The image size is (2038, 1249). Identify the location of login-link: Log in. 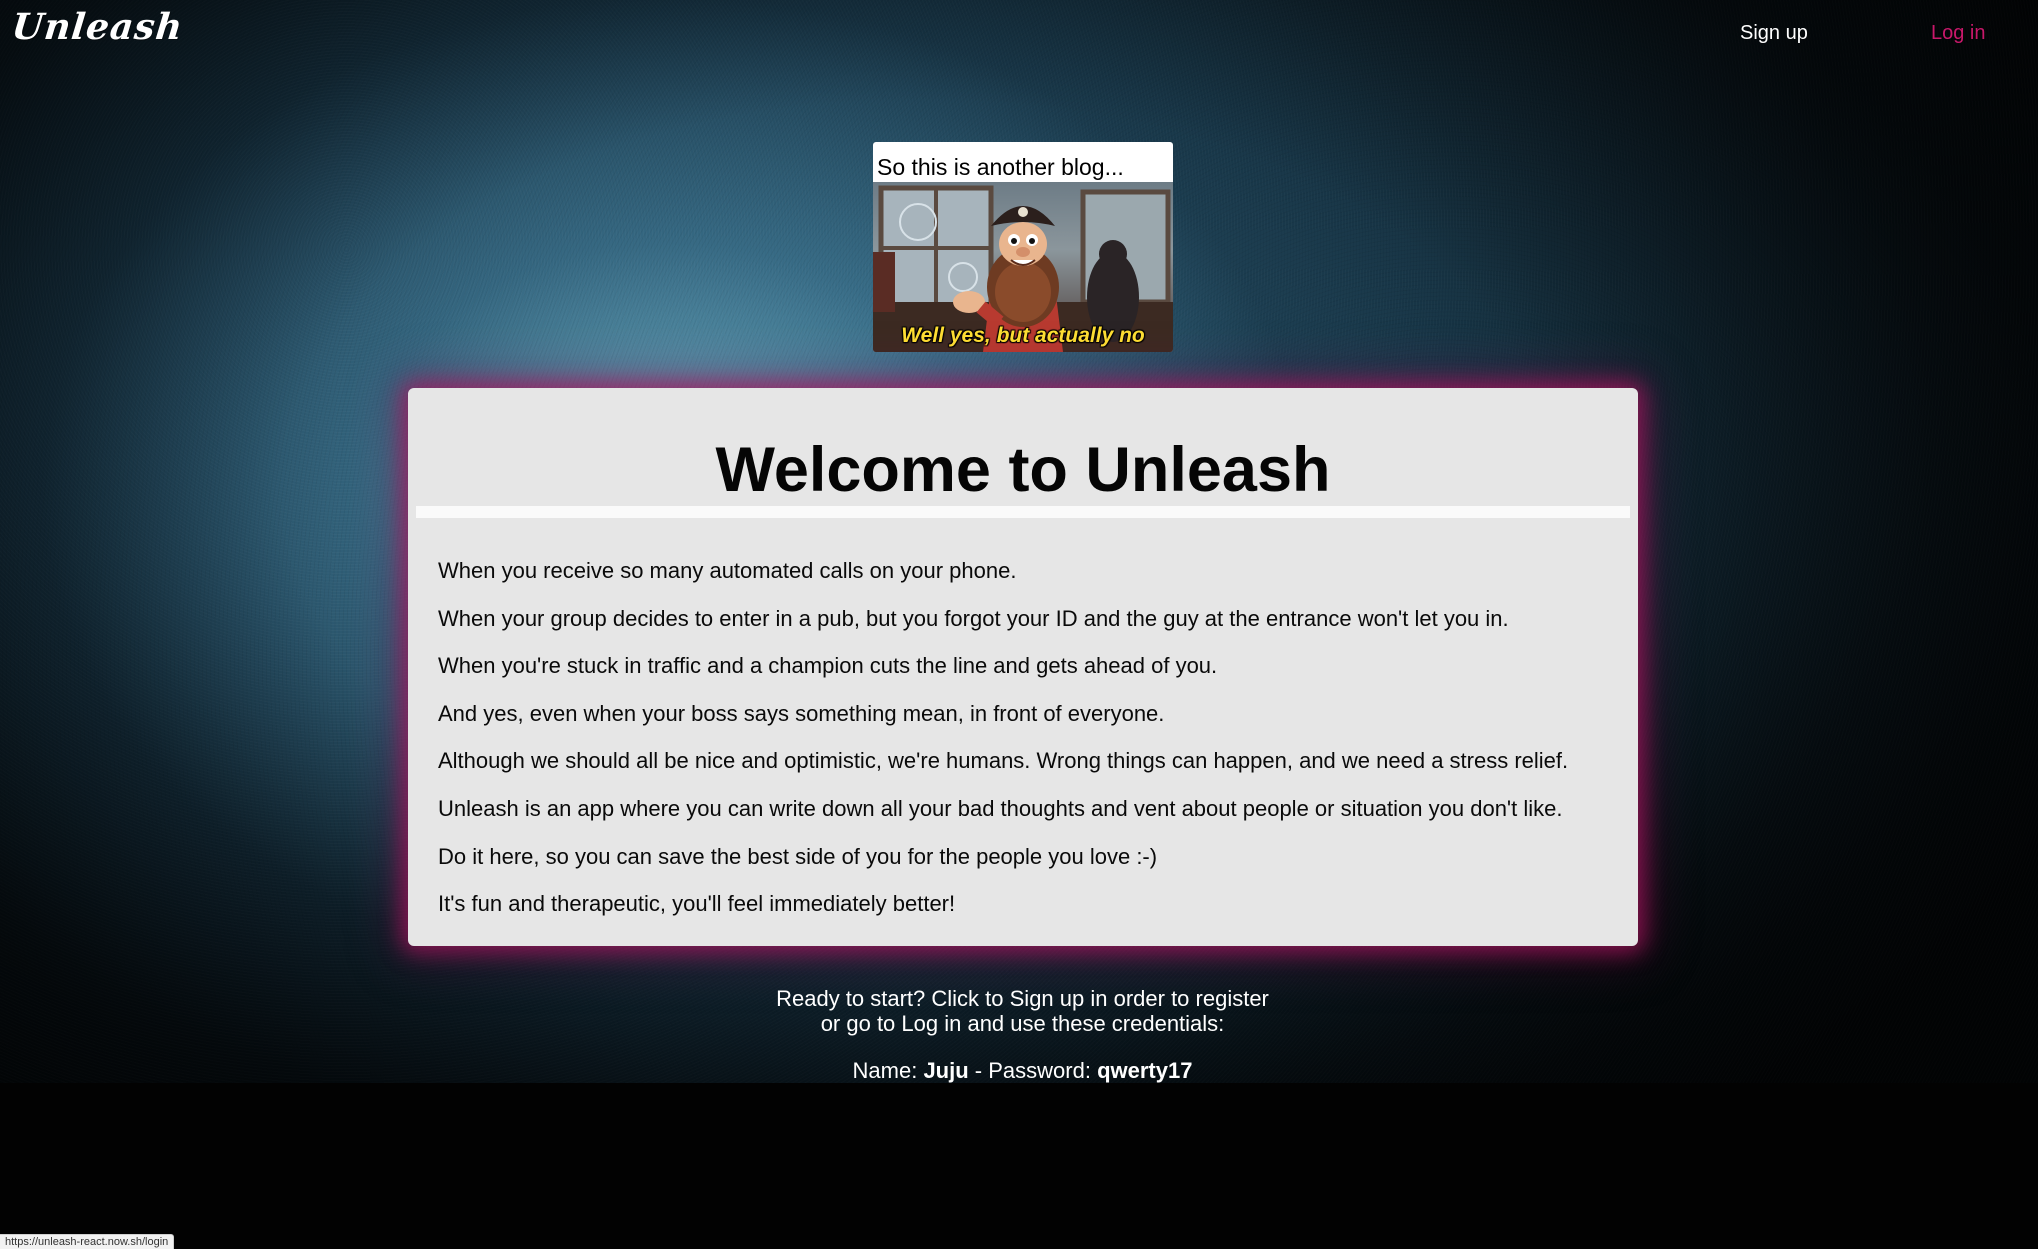
(1958, 33).